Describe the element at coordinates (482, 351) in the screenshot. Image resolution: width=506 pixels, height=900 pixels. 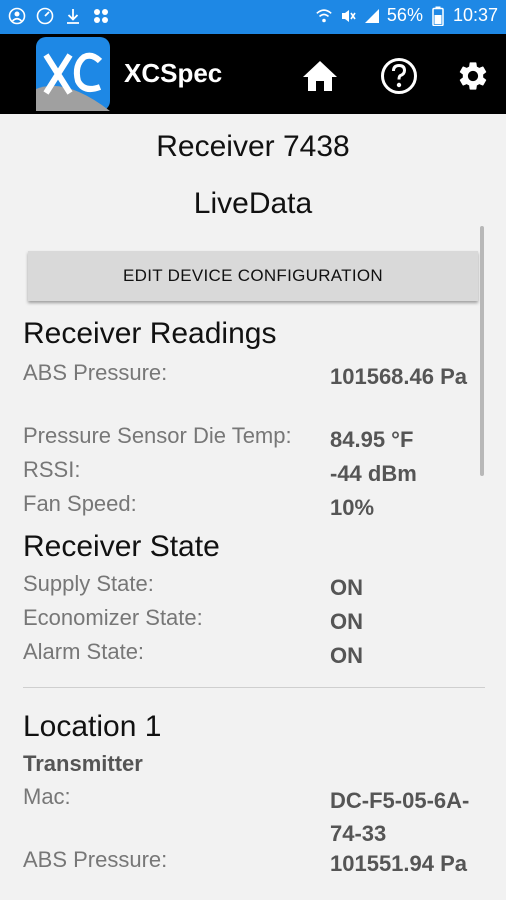
I see `scrollbar-thumb` at that location.